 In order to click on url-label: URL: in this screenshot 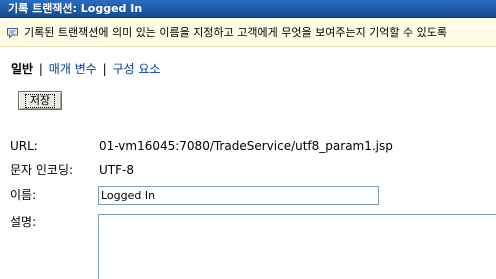, I will do `click(24, 146)`.